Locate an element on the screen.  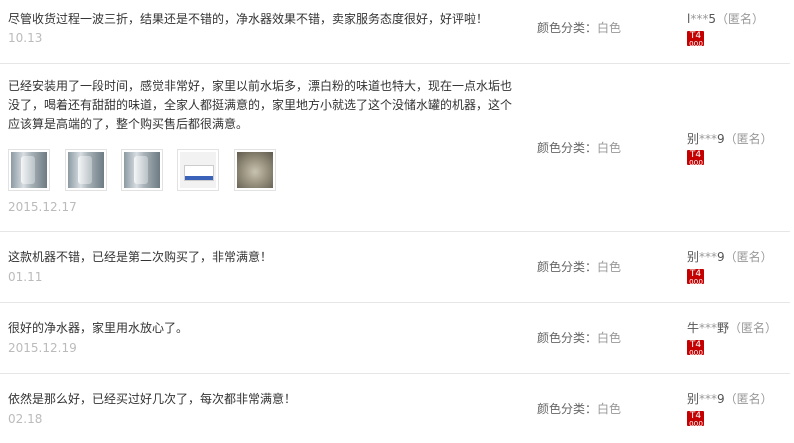
product-box-photo is located at coordinates (198, 170).